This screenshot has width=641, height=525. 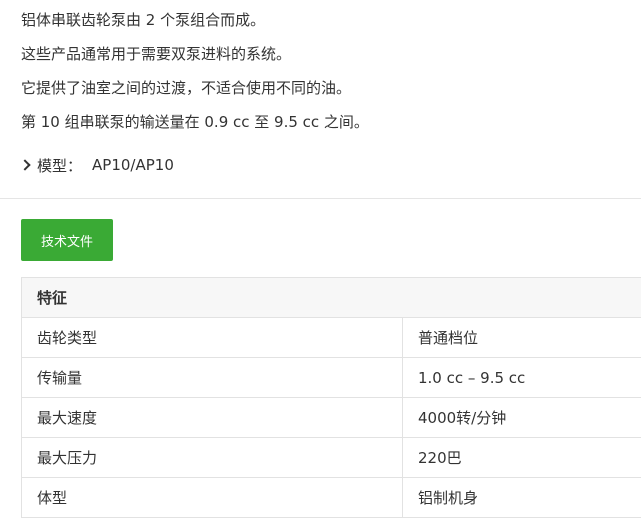 I want to click on technical-documents-button: 技术文件, so click(x=67, y=240).